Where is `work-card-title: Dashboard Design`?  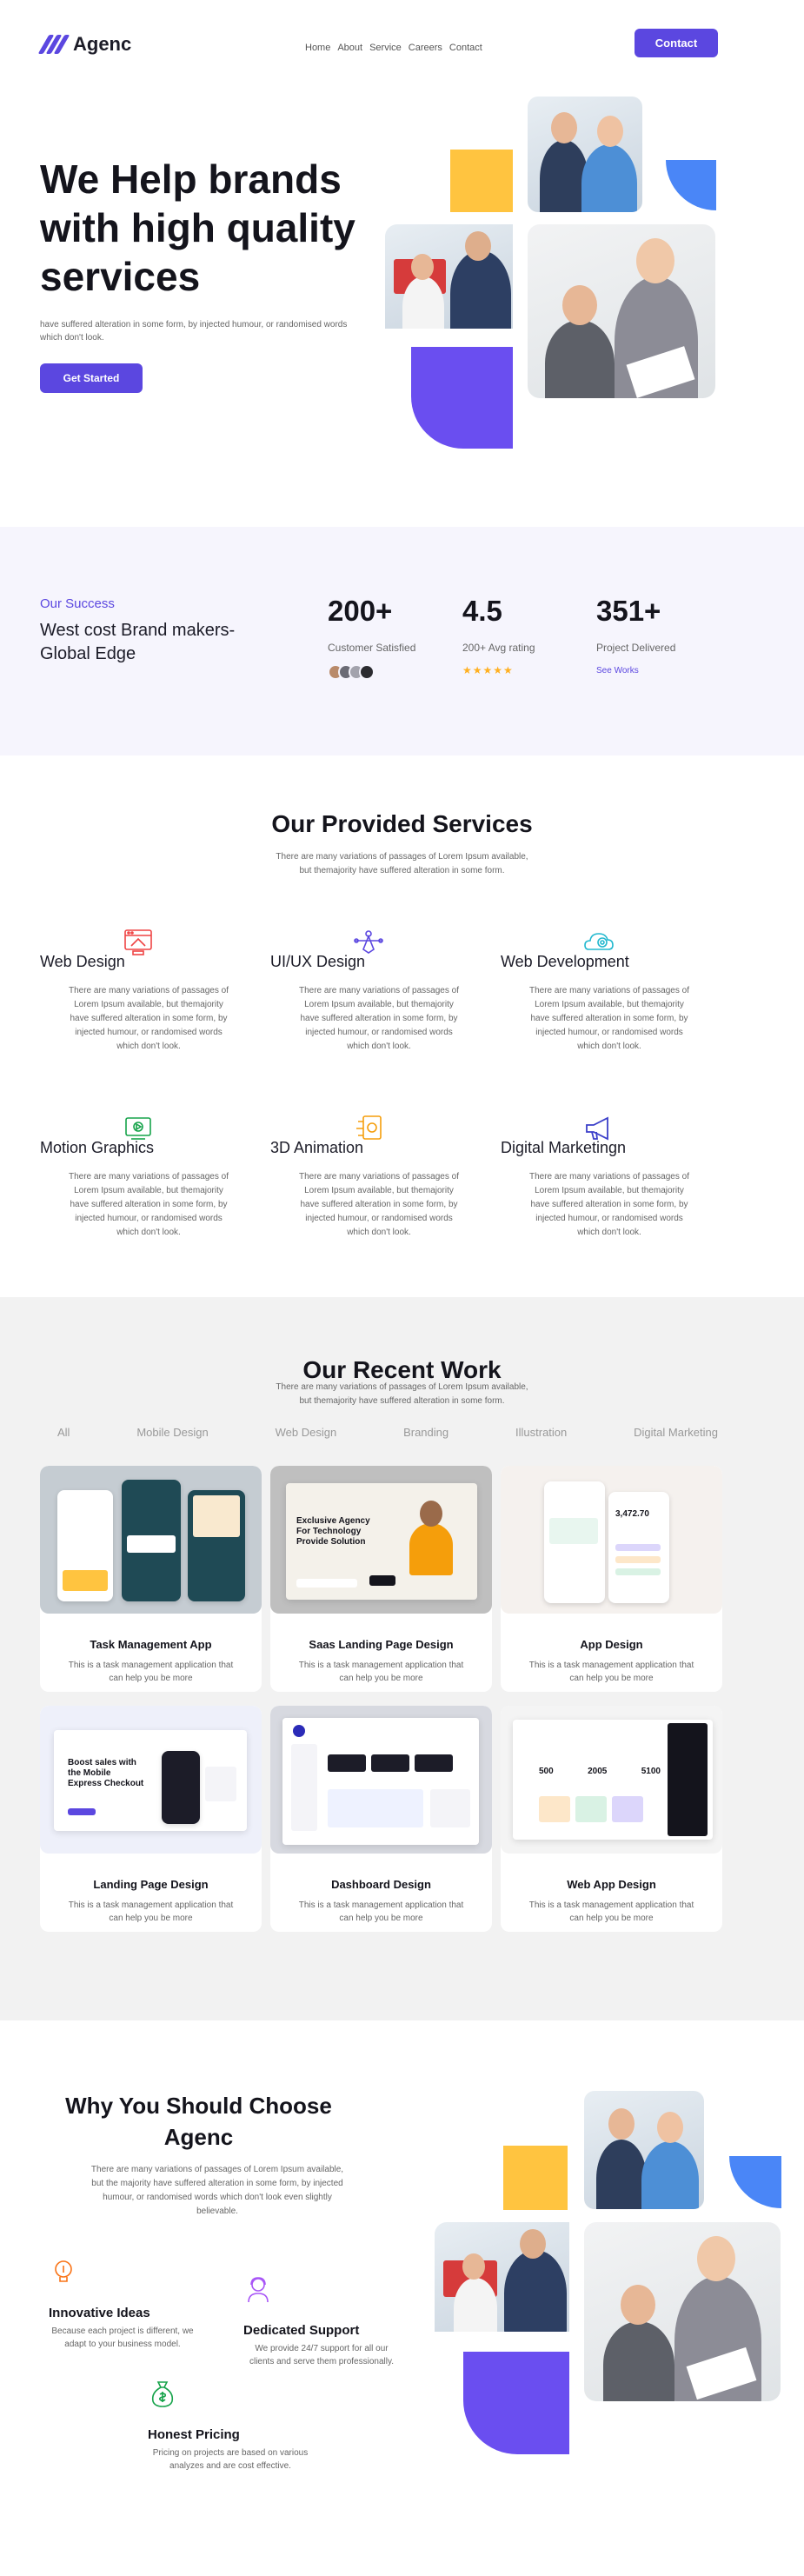
work-card-title: Dashboard Design is located at coordinates (381, 1884).